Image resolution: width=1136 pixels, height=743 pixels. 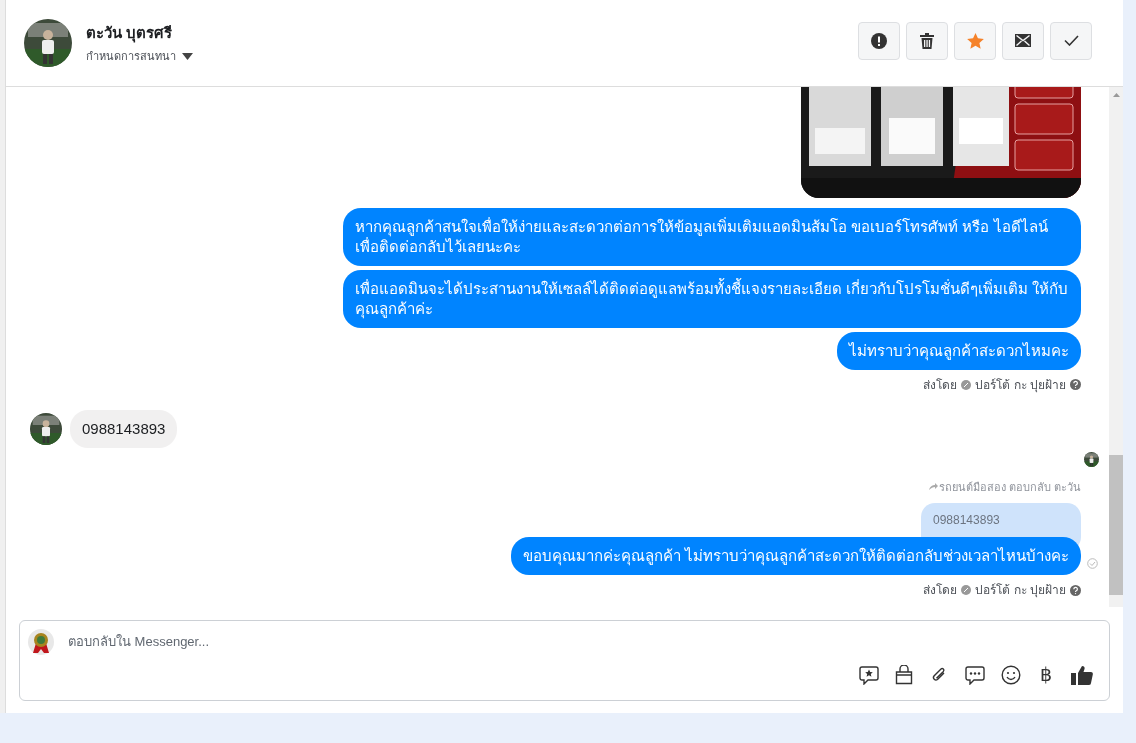 I want to click on seen-avatar, so click(x=1091, y=459).